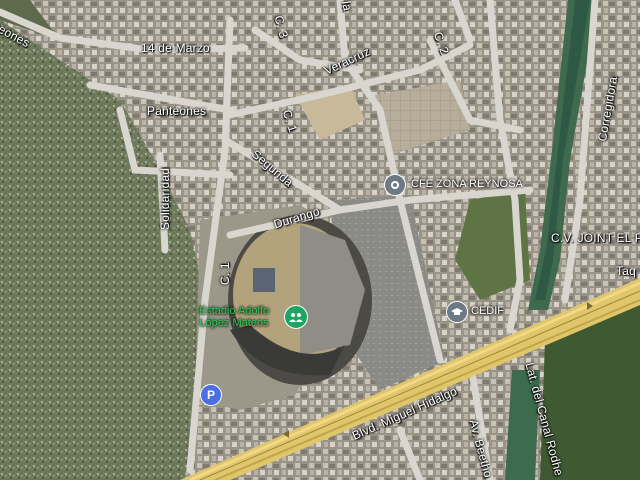 The image size is (640, 480). What do you see at coordinates (347, 6) in the screenshot?
I see `street-label-la-top: la` at bounding box center [347, 6].